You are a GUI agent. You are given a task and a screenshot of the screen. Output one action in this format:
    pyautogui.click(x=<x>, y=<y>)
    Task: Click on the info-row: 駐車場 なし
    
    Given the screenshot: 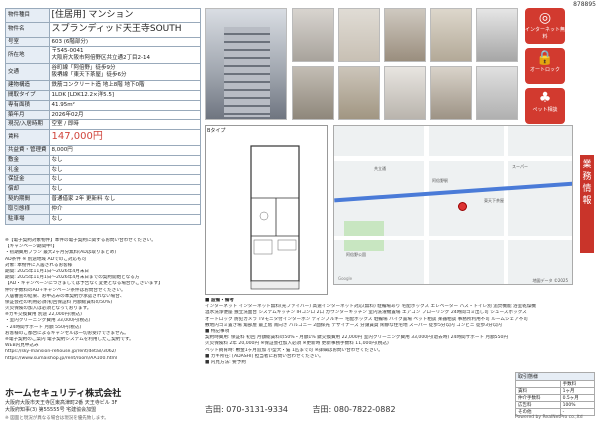 What is the action you would take?
    pyautogui.click(x=103, y=219)
    